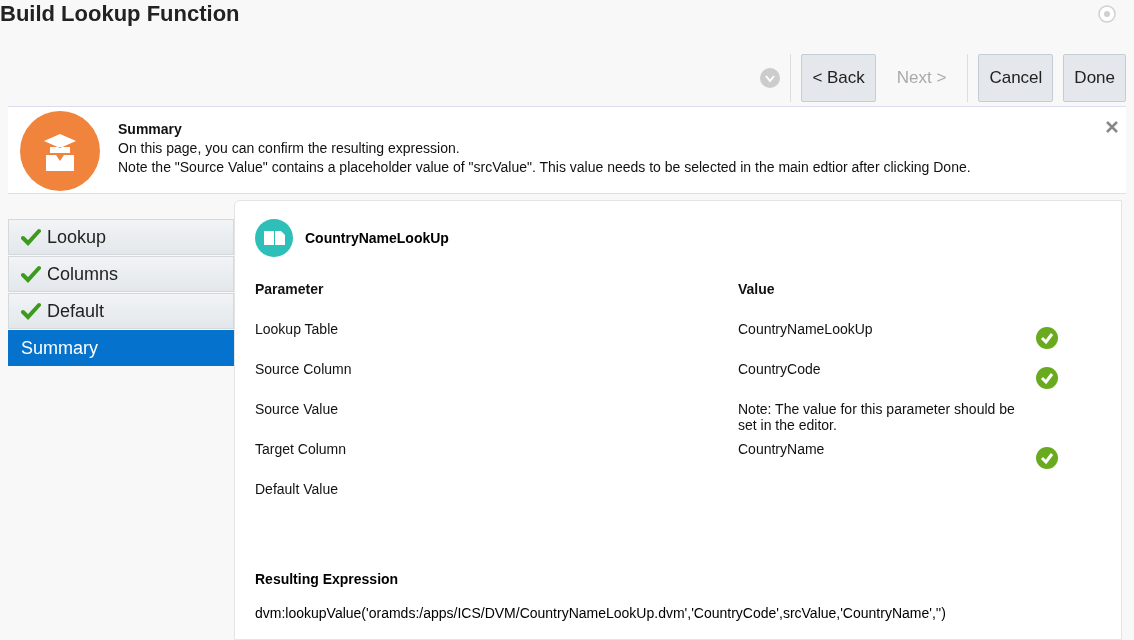 Image resolution: width=1134 pixels, height=640 pixels. Describe the element at coordinates (304, 370) in the screenshot. I see `parameter-cell-text: Source Column` at that location.